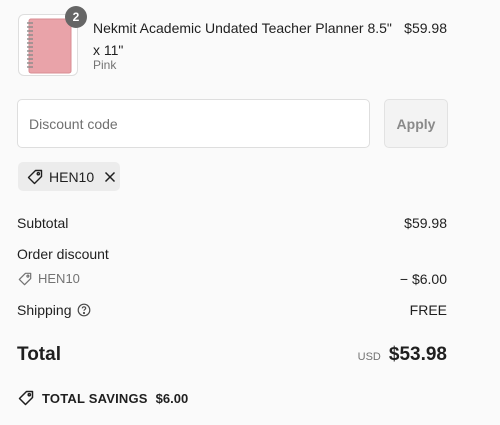 This screenshot has width=500, height=425. I want to click on remove-discount-button, so click(110, 177).